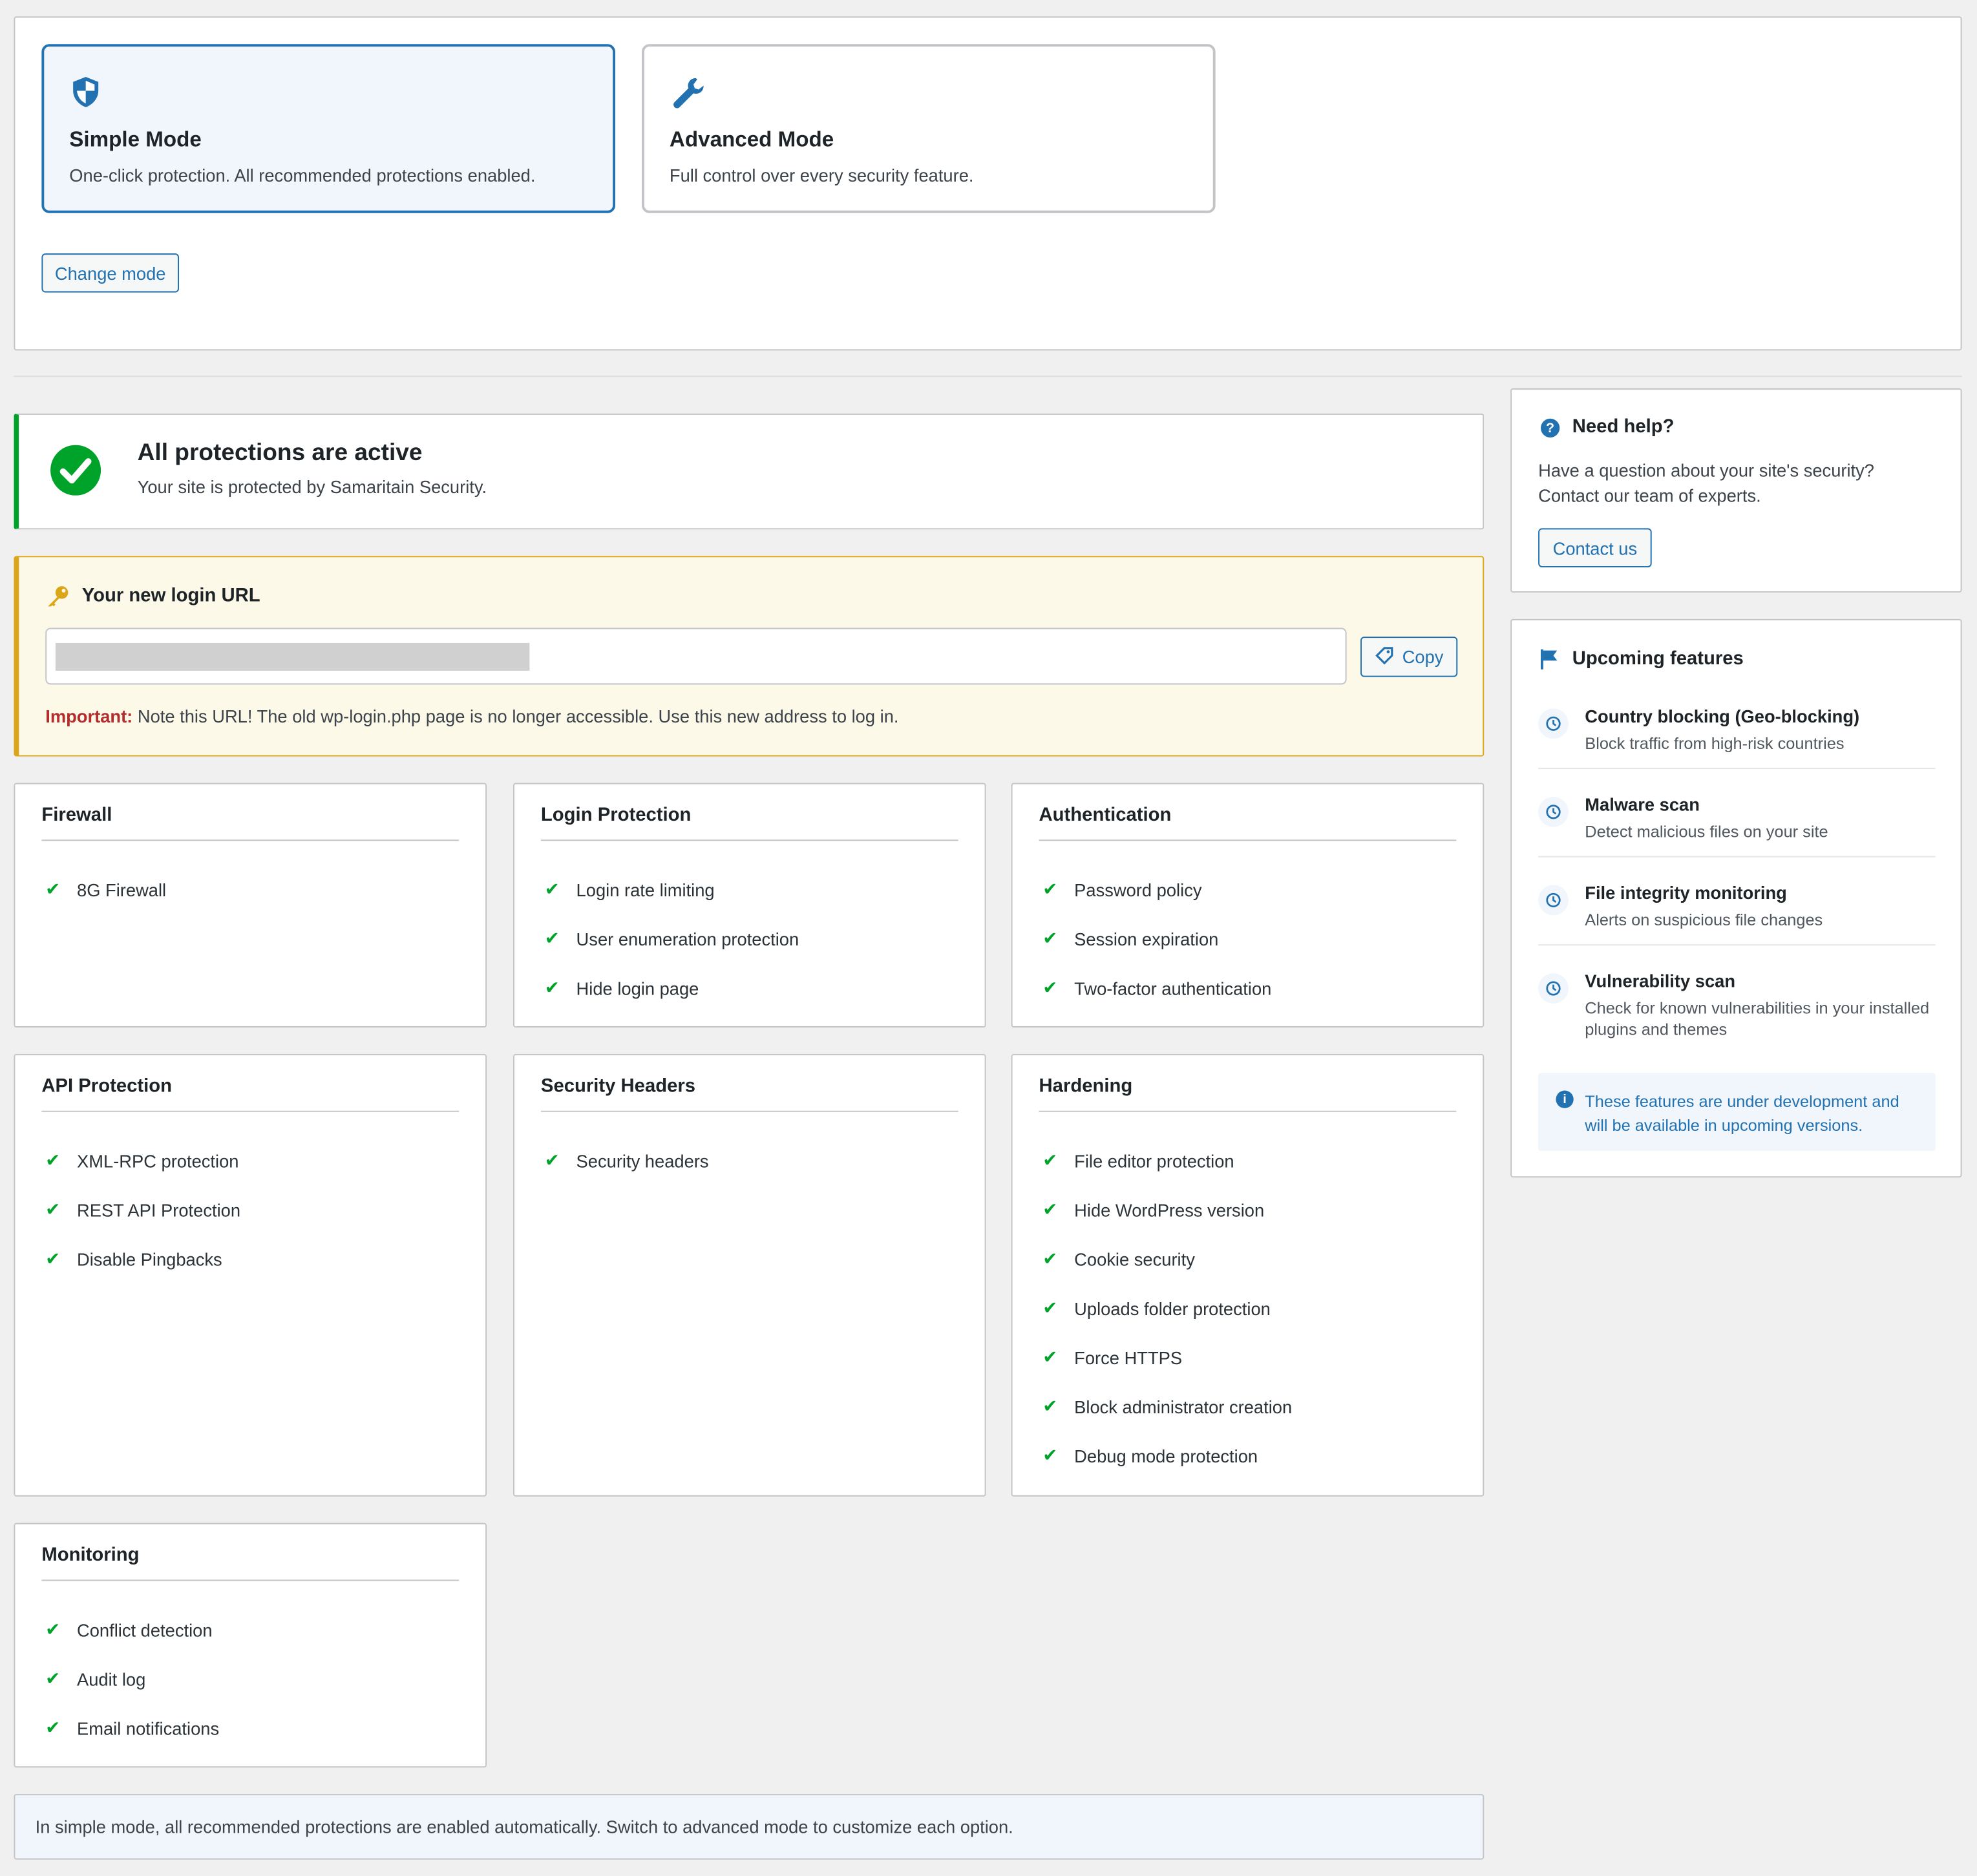 The width and height of the screenshot is (1977, 1876). What do you see at coordinates (645, 889) in the screenshot?
I see `feature-label: Login rate limiting` at bounding box center [645, 889].